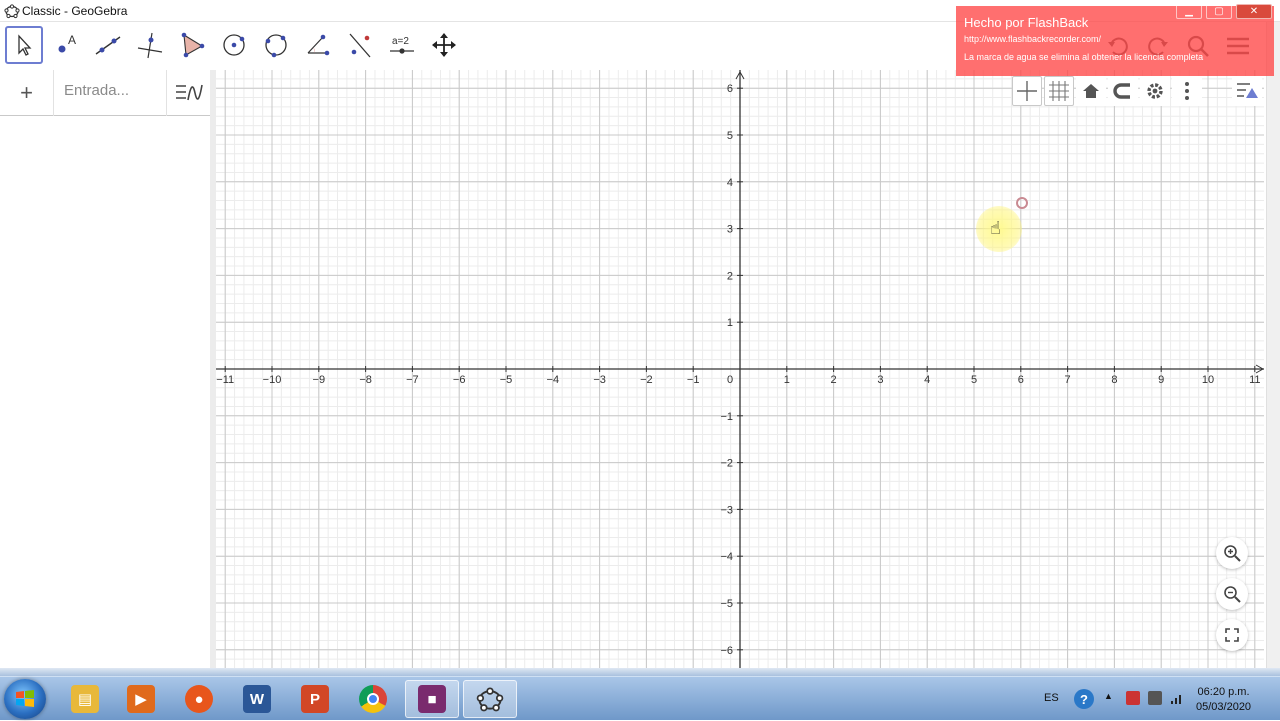  I want to click on slider-tool-button: a=2, so click(402, 45).